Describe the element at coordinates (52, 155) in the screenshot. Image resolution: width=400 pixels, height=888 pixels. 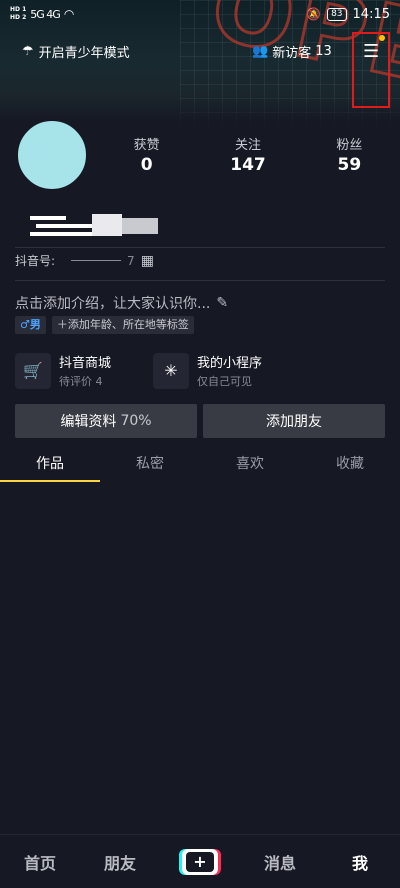
I see `avatar` at that location.